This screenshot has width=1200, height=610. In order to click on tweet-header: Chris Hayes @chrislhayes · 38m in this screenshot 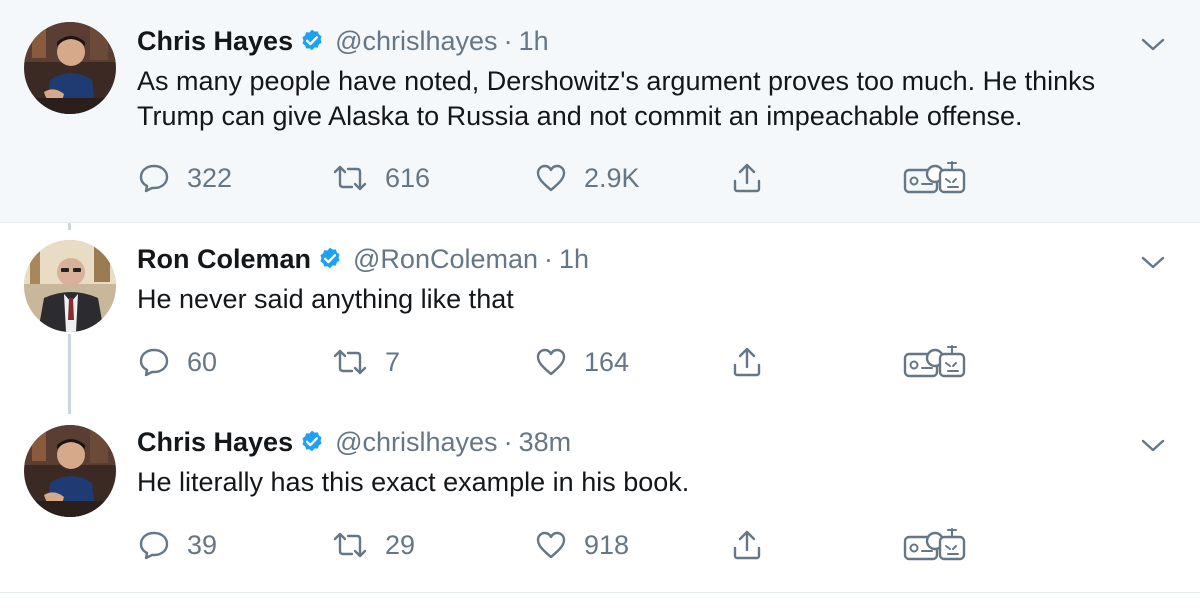, I will do `click(354, 442)`.